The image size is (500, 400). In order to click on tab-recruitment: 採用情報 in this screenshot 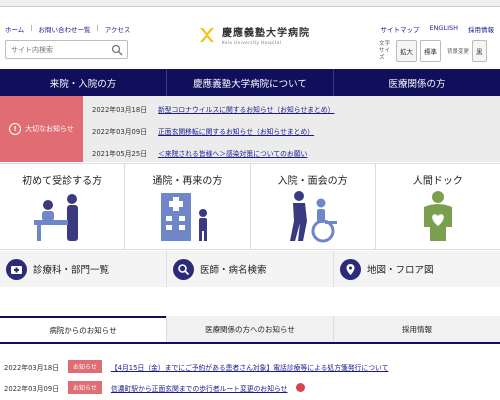, I will do `click(416, 329)`.